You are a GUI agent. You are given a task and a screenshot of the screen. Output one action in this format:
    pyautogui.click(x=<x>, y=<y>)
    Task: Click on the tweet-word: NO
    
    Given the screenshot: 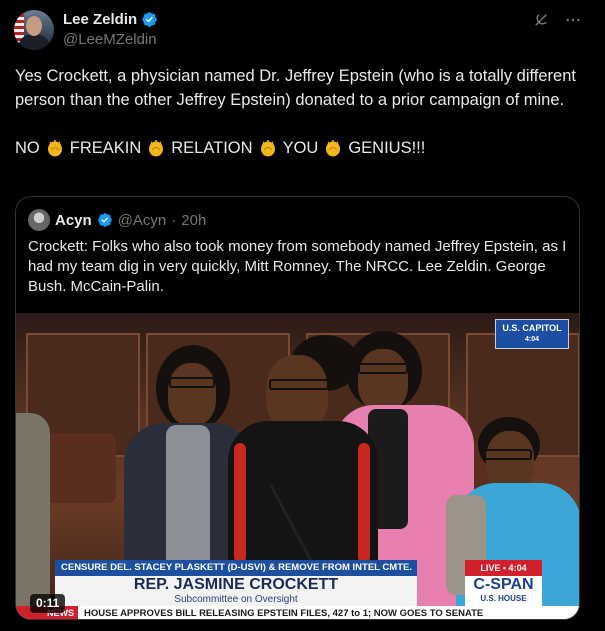 What is the action you would take?
    pyautogui.click(x=27, y=148)
    